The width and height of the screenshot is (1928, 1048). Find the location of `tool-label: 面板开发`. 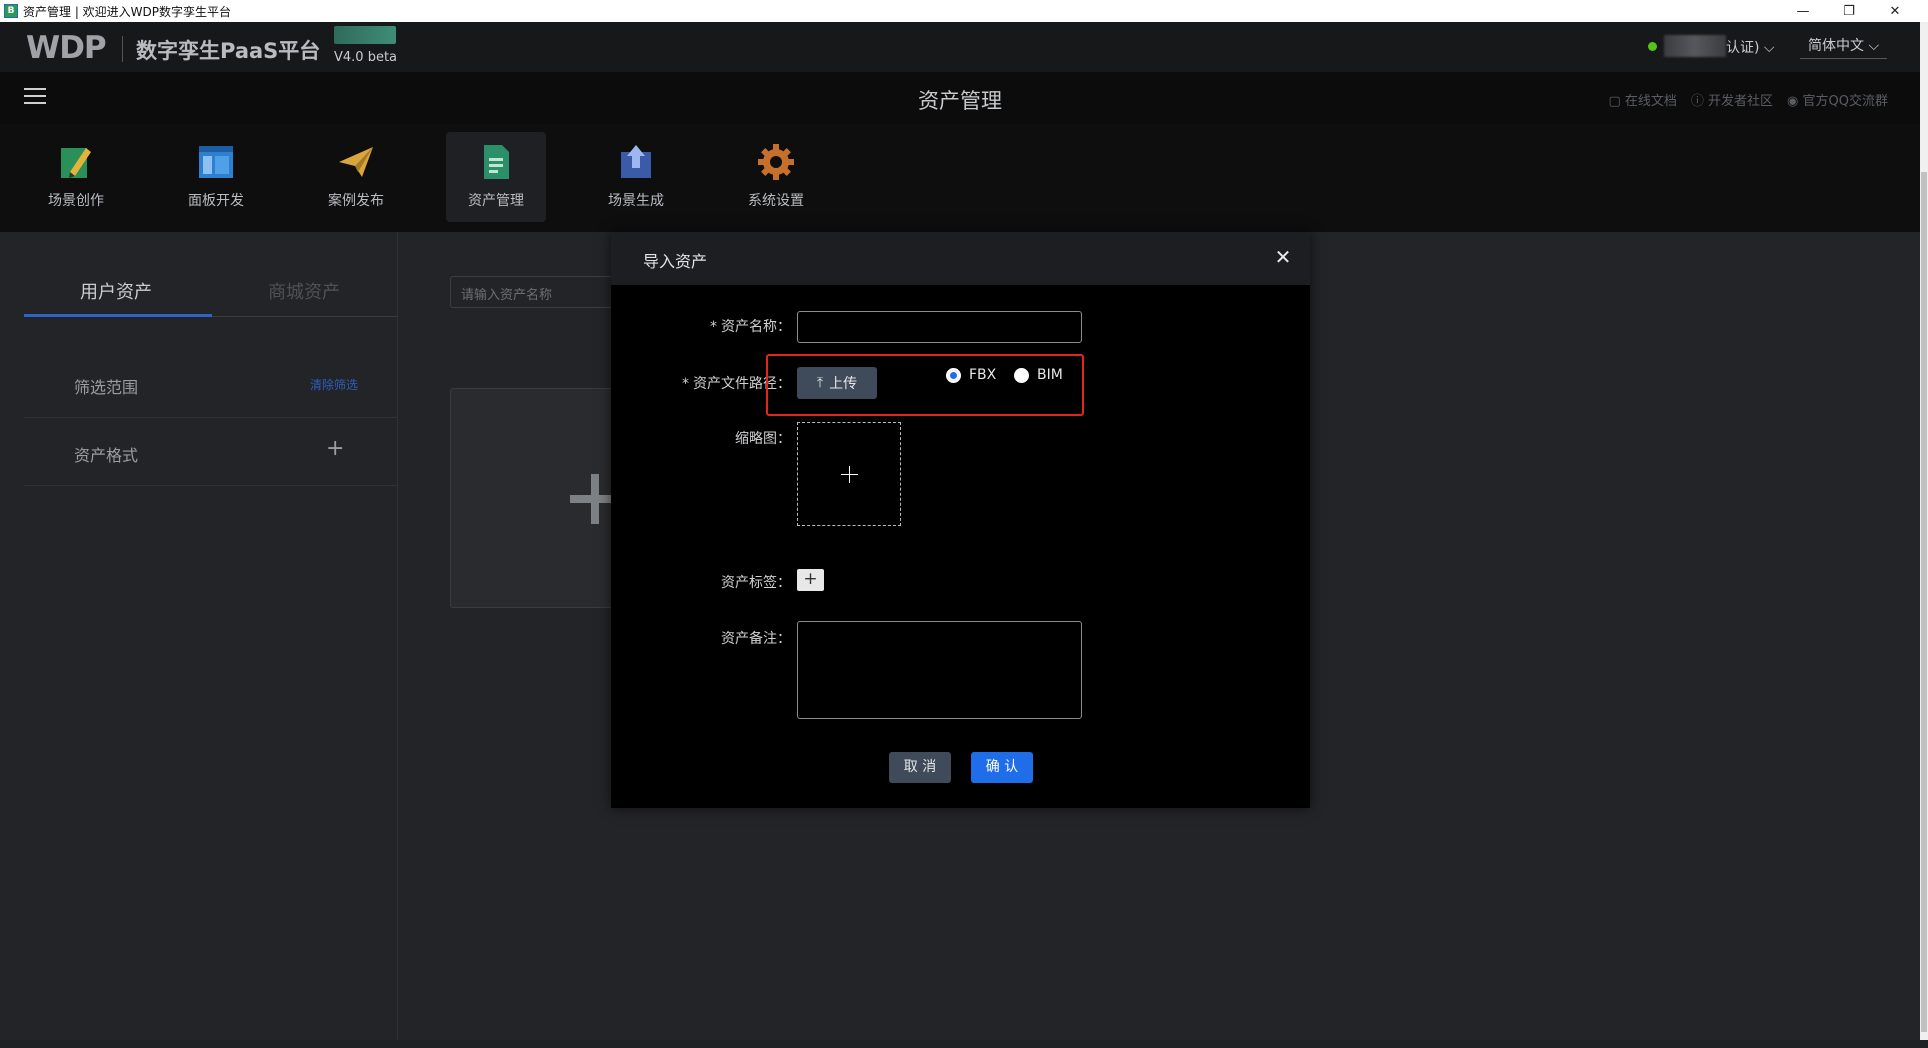

tool-label: 面板开发 is located at coordinates (216, 201).